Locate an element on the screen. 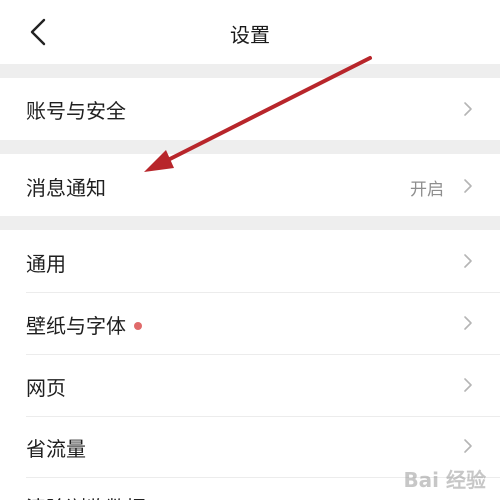  row-label-text: 壁纸与字体 is located at coordinates (76, 326).